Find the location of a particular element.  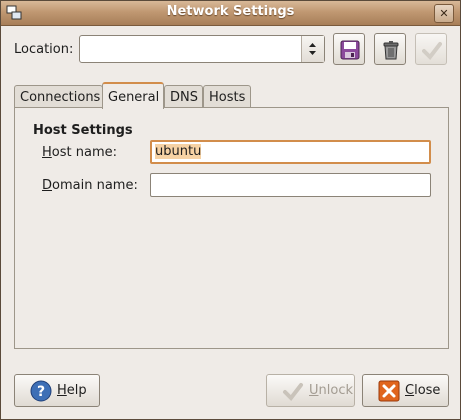

help-icon: ? is located at coordinates (41, 393).